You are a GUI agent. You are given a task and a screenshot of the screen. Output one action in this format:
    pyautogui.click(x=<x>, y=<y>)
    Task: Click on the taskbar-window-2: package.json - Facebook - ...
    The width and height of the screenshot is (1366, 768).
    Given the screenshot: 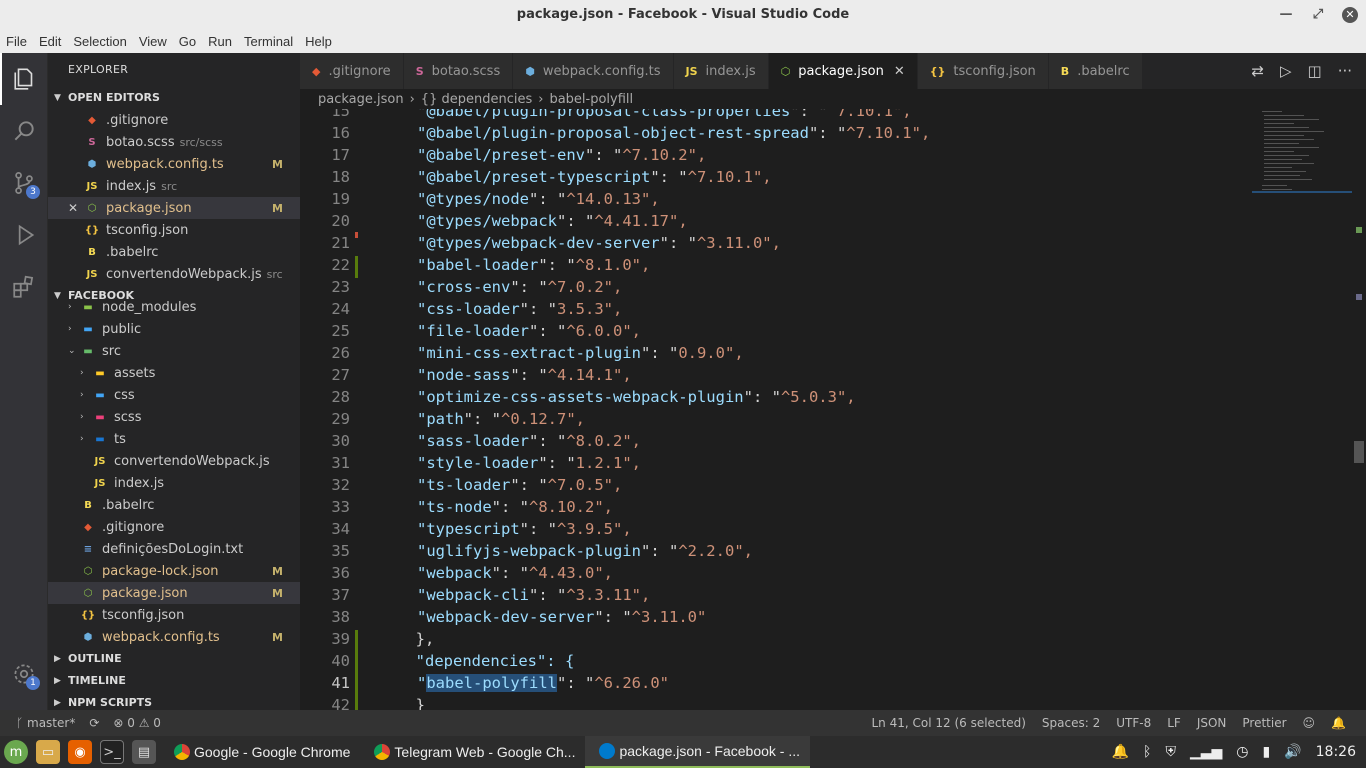 What is the action you would take?
    pyautogui.click(x=698, y=752)
    